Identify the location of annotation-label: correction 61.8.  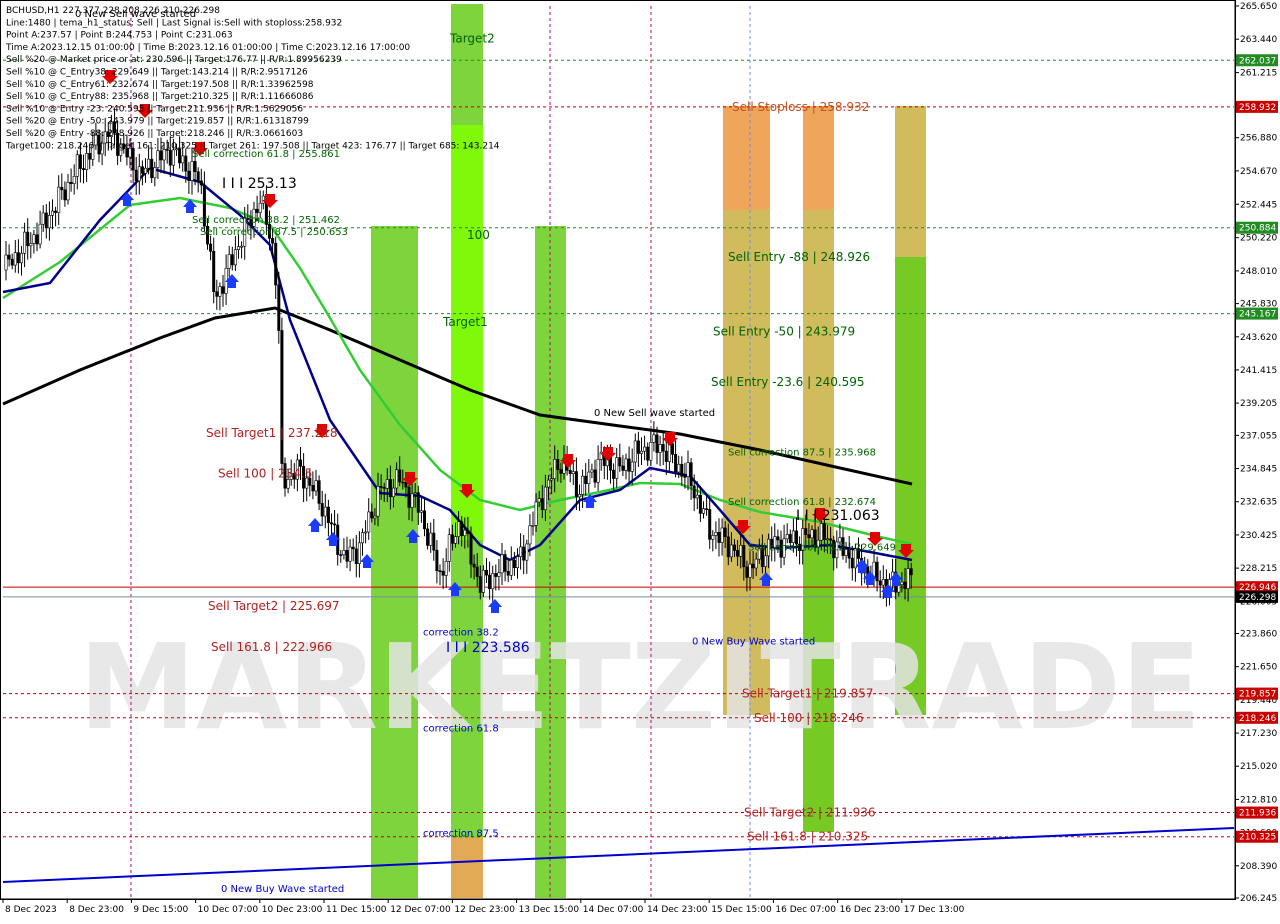
(461, 728).